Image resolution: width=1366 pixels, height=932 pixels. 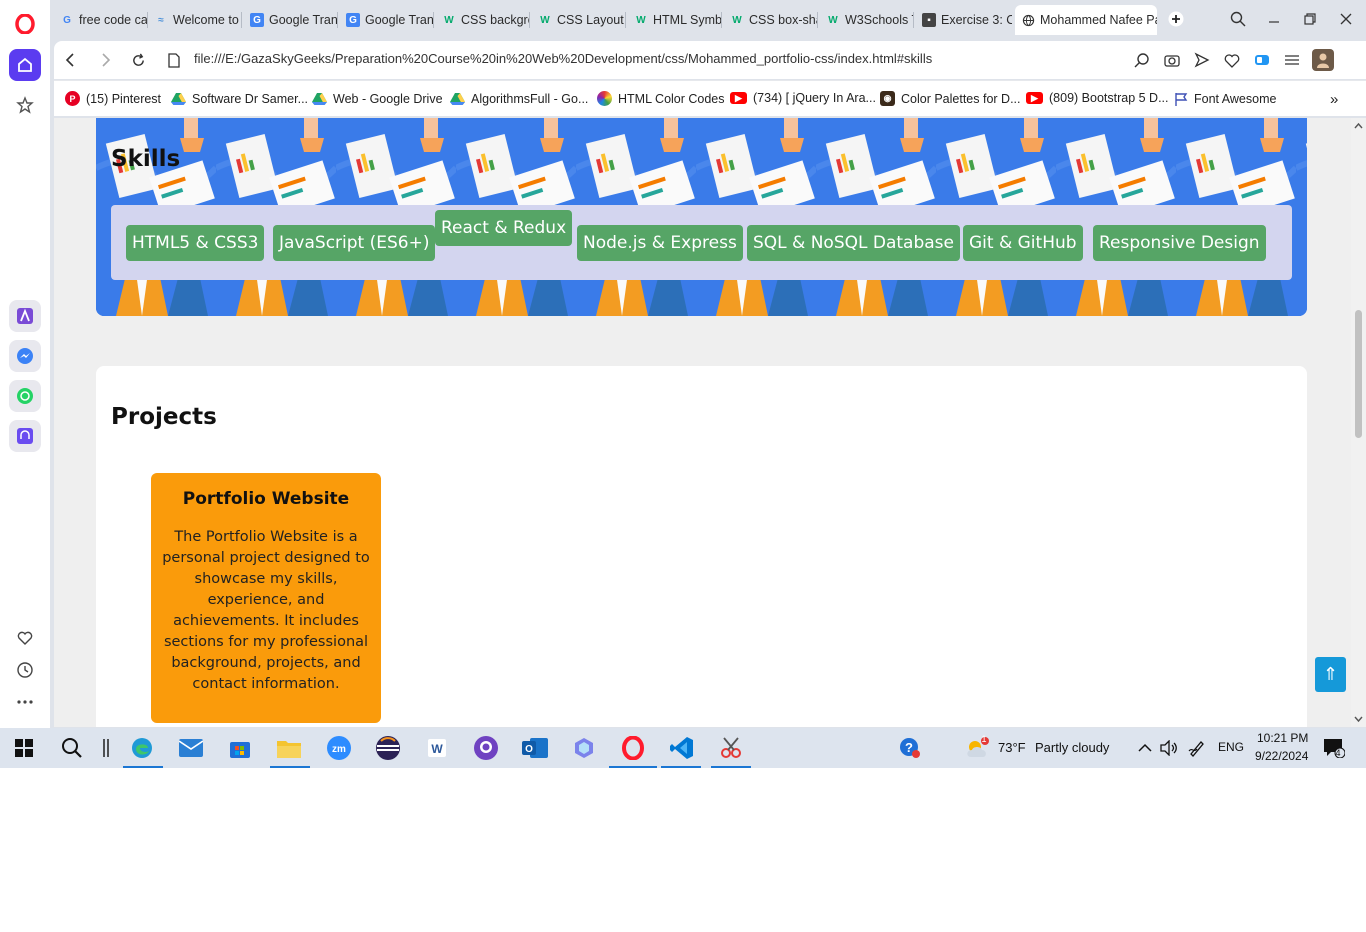 I want to click on bookmark-web-drive: Web - Google Drive, so click(x=377, y=98).